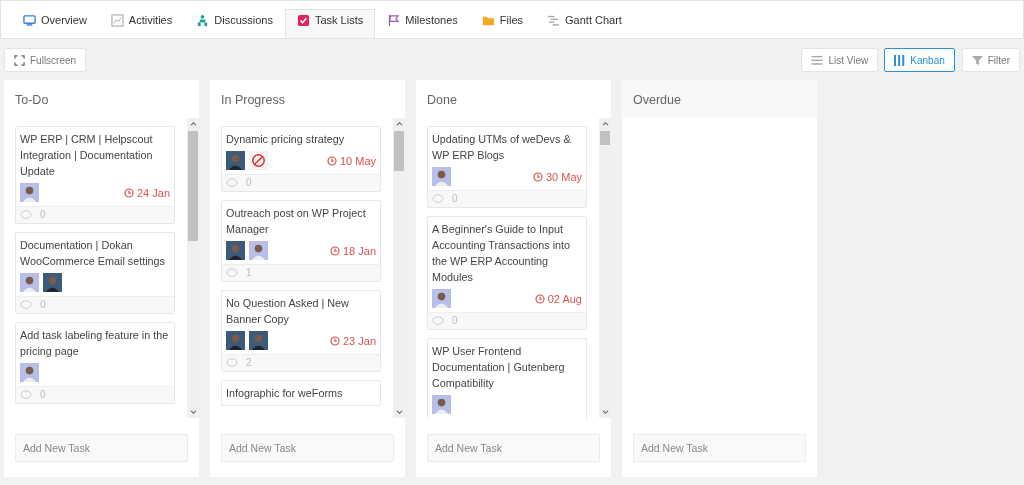 The width and height of the screenshot is (1024, 485). What do you see at coordinates (45, 60) in the screenshot?
I see `fullscreen-button: Fullscreen` at bounding box center [45, 60].